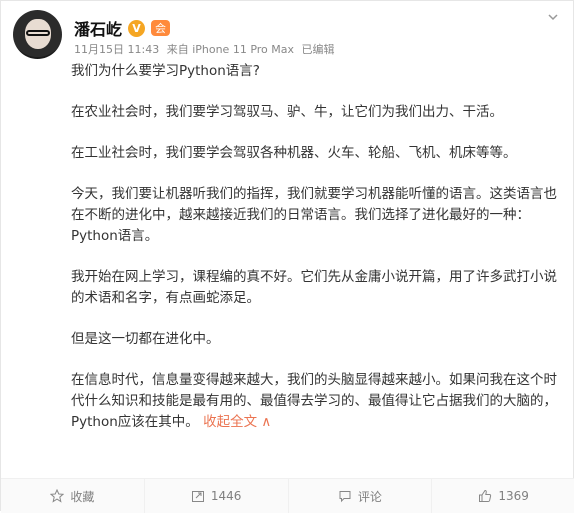  Describe the element at coordinates (345, 497) in the screenshot. I see `comment-icon` at that location.